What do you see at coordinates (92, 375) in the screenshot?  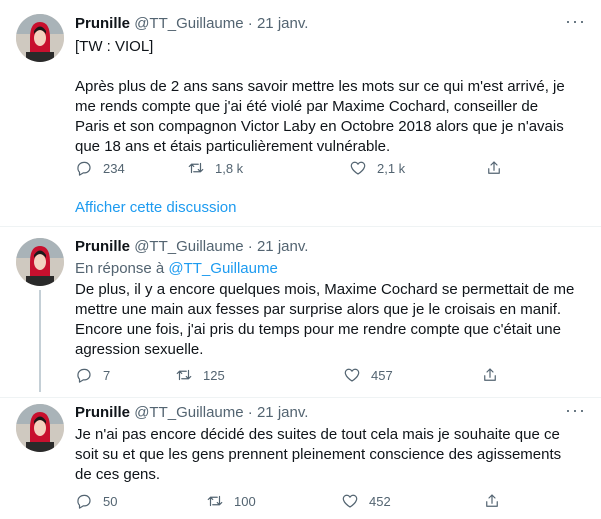 I see `reply-button: 7` at bounding box center [92, 375].